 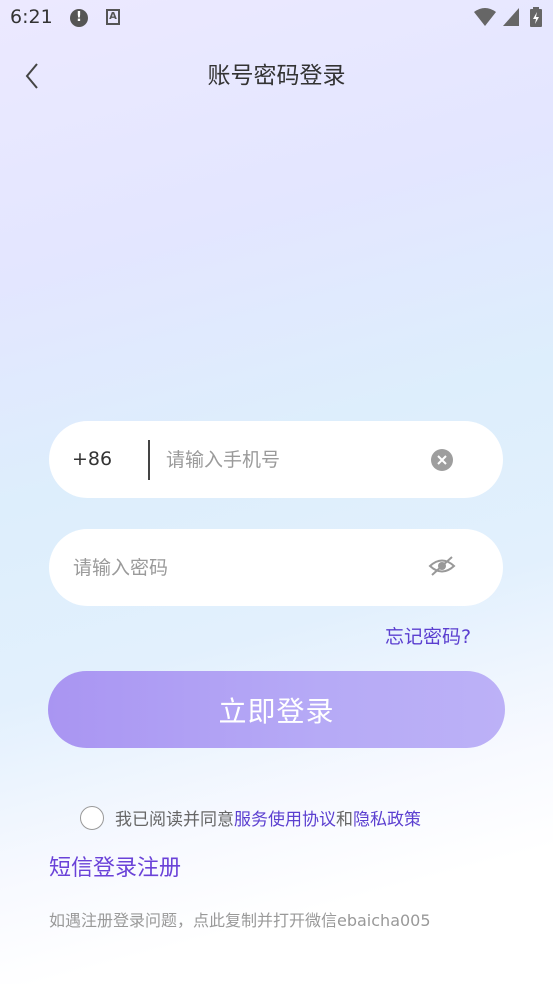 I want to click on agreement-row: 我已阅读并同意 服务使用协议 和 隐私政策, so click(x=250, y=817).